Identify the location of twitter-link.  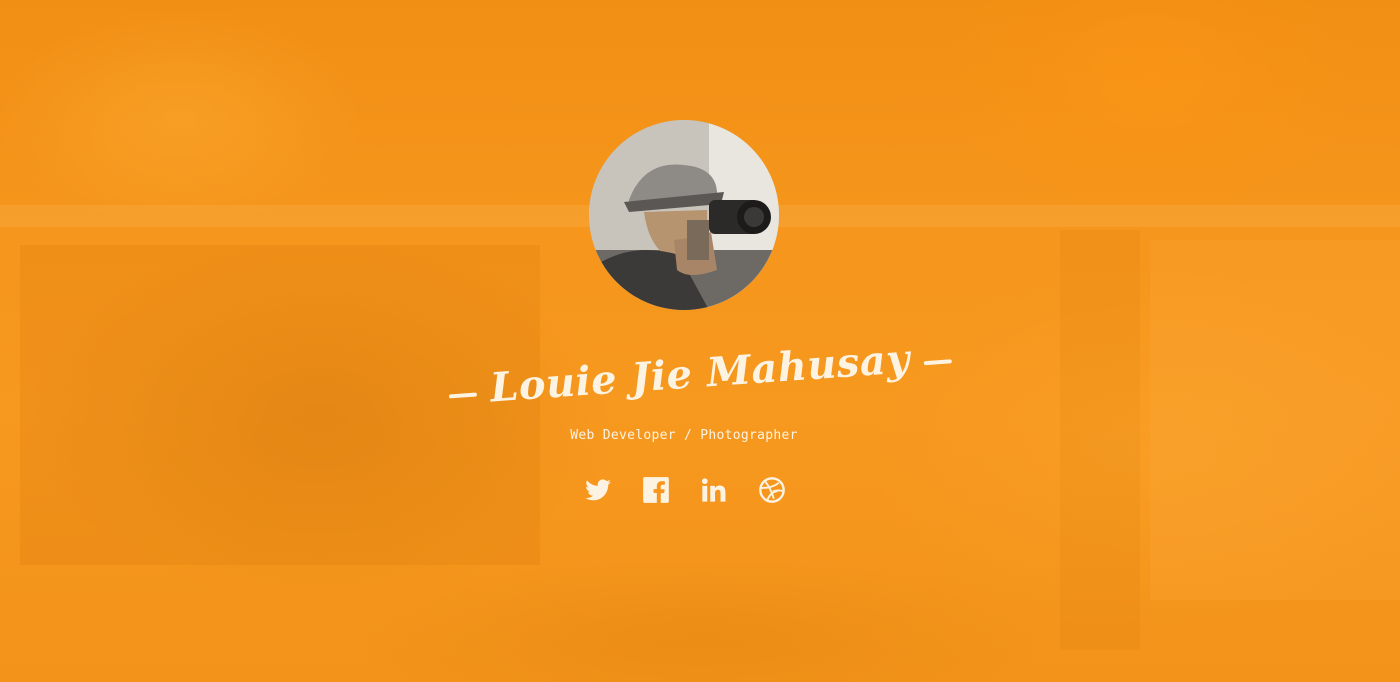
(598, 490).